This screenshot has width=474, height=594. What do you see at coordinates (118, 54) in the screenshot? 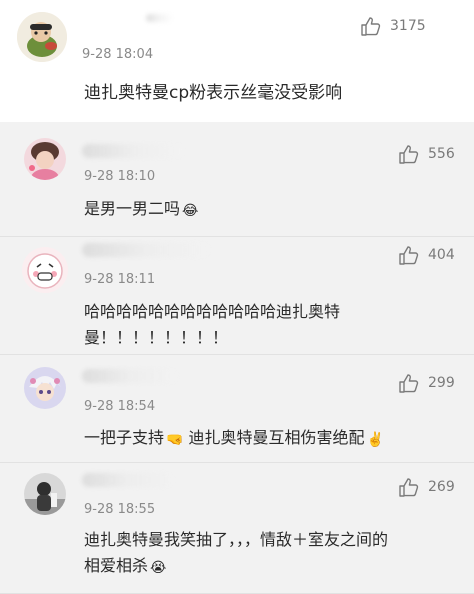
I see `timestamp: 9-28 18:04` at bounding box center [118, 54].